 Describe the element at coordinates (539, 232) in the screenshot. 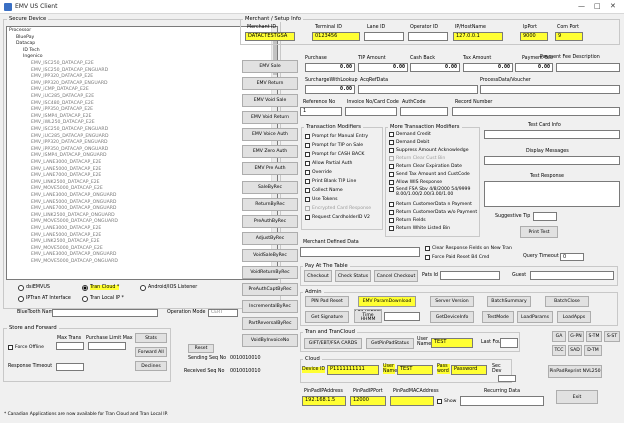

I see `print-test-button: Print Test` at that location.